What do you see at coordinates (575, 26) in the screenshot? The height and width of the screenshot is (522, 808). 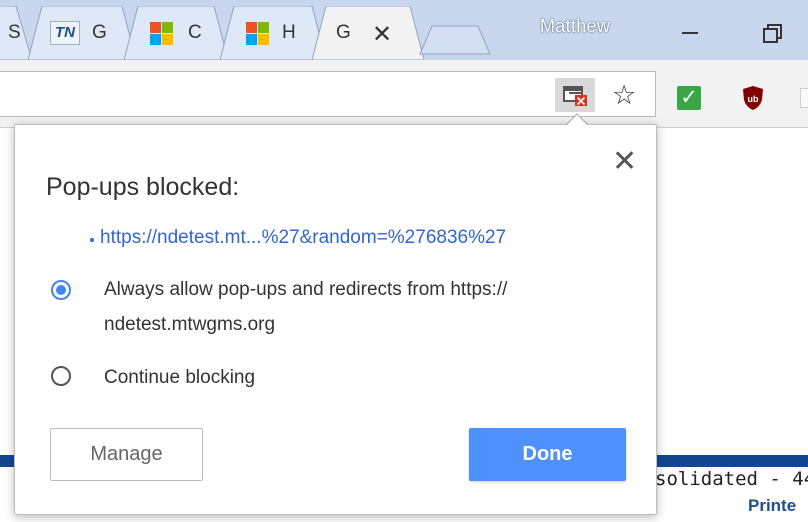 I see `profile-name: Matthew` at bounding box center [575, 26].